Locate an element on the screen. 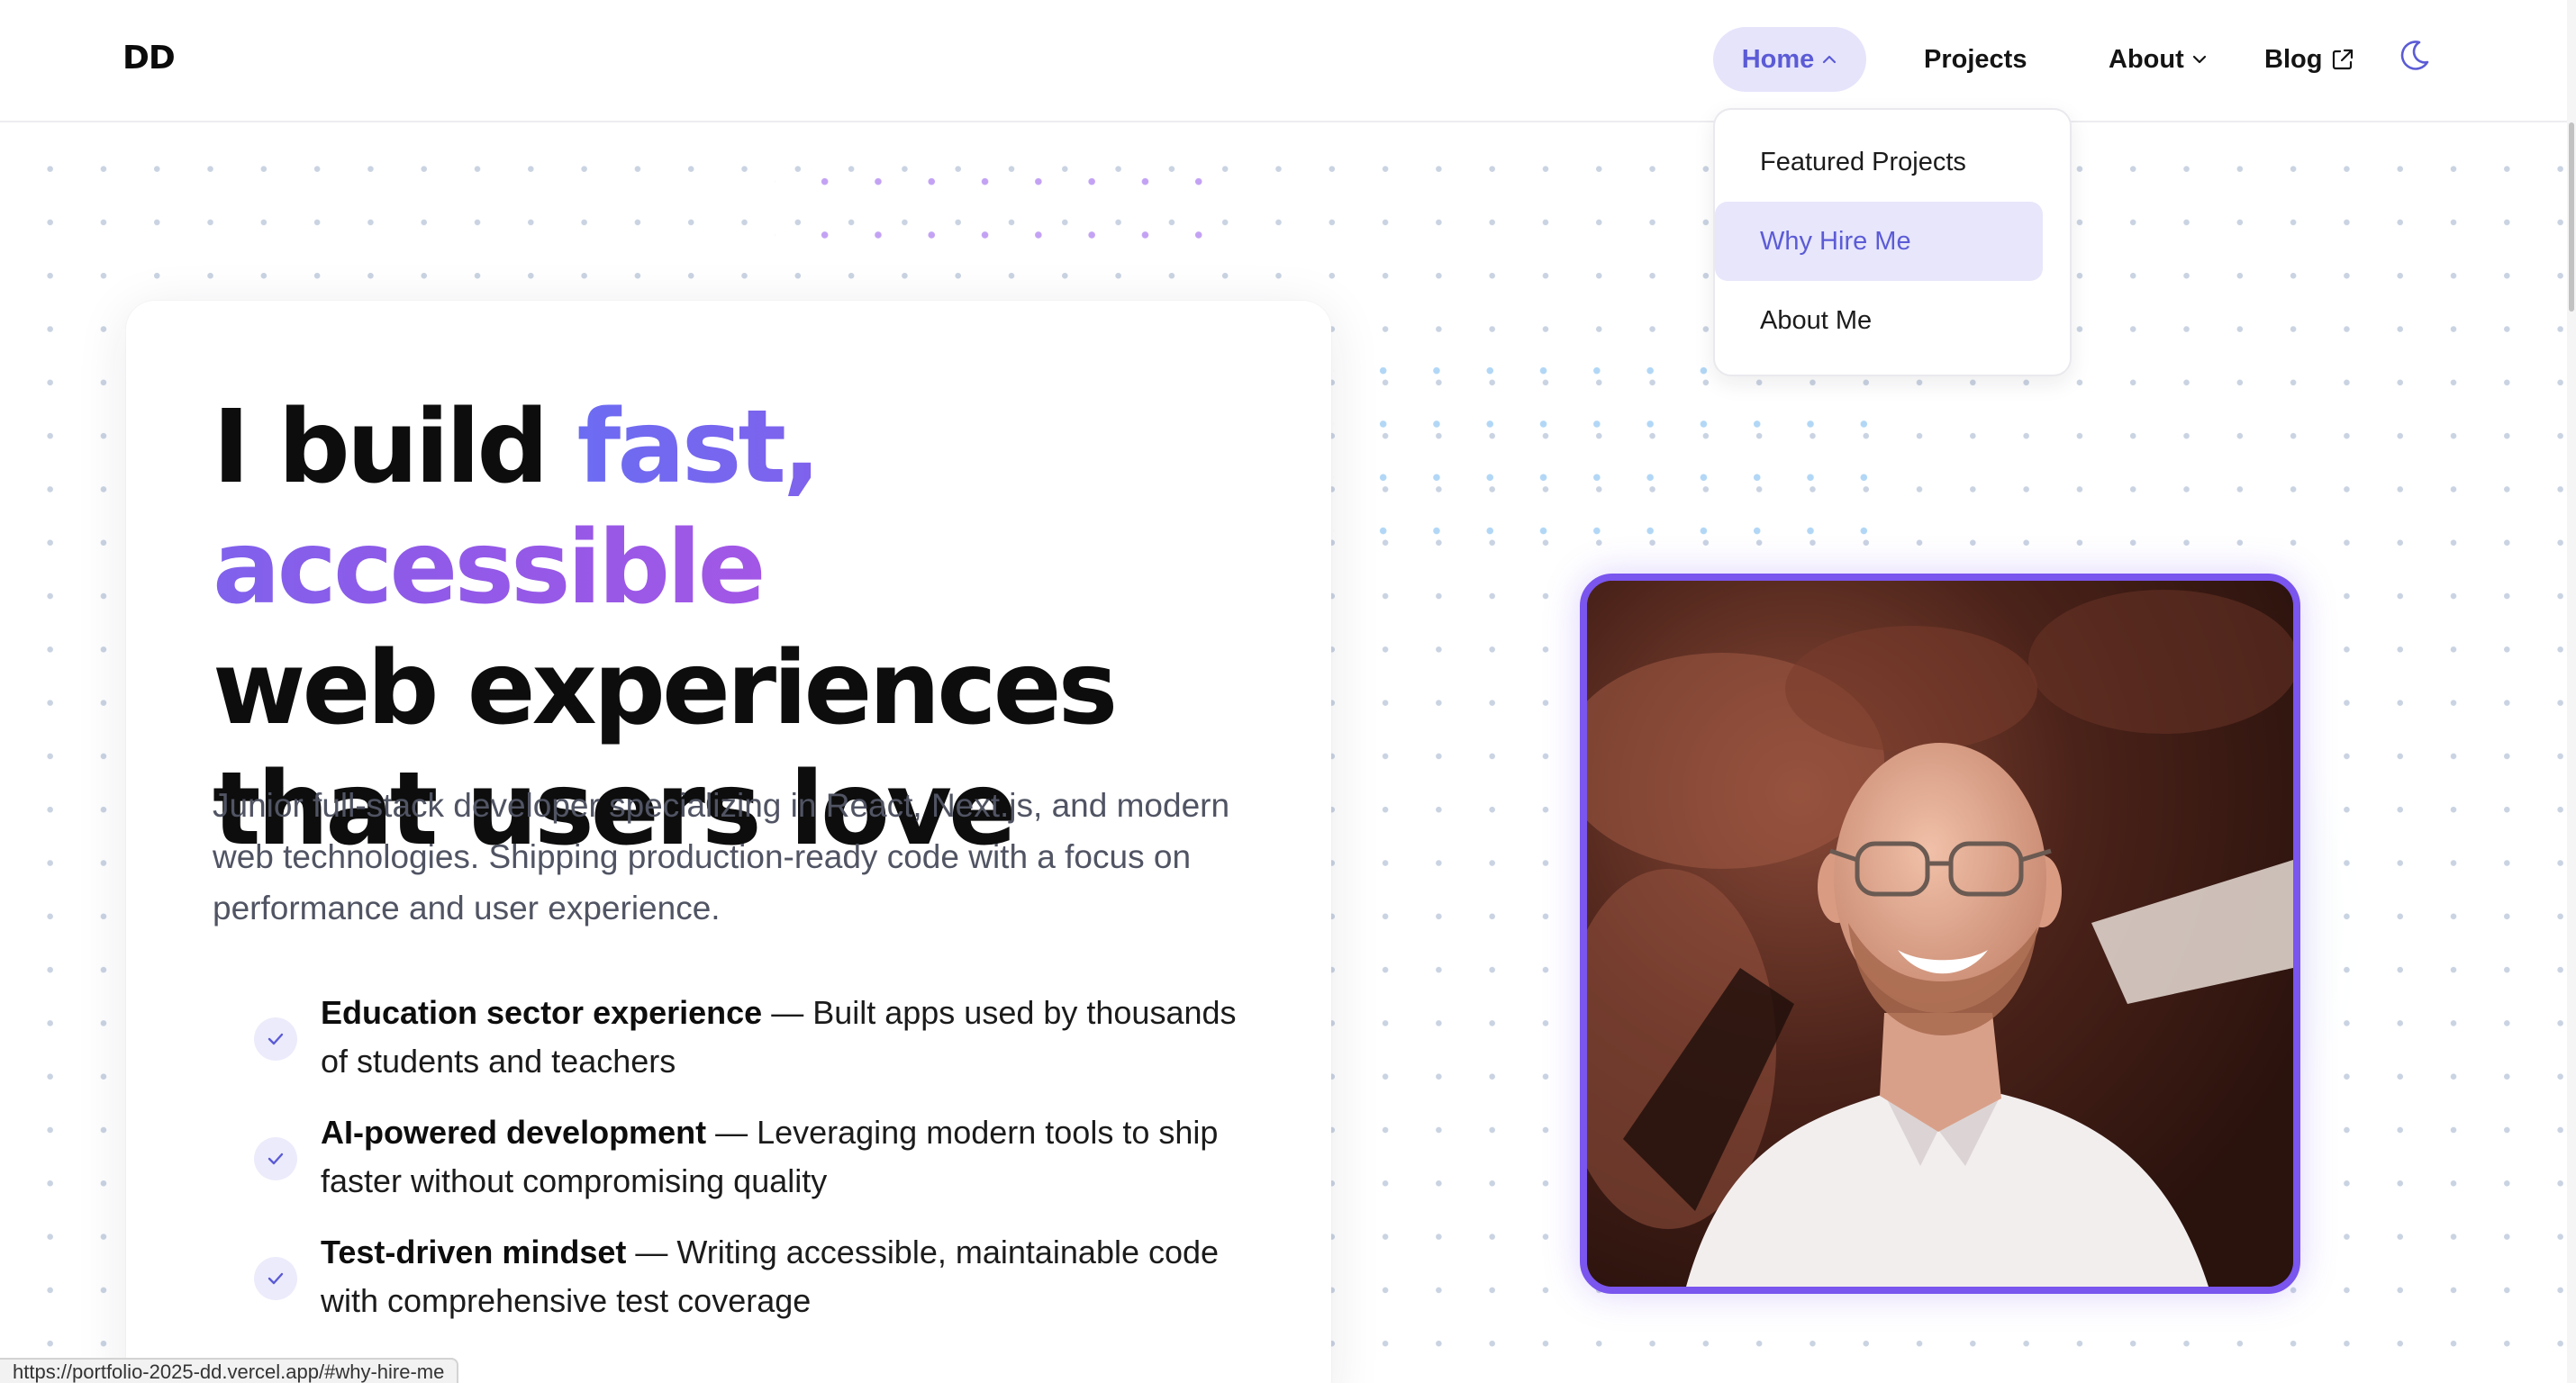 Image resolution: width=2576 pixels, height=1383 pixels. chevron-down-icon is located at coordinates (2199, 60).